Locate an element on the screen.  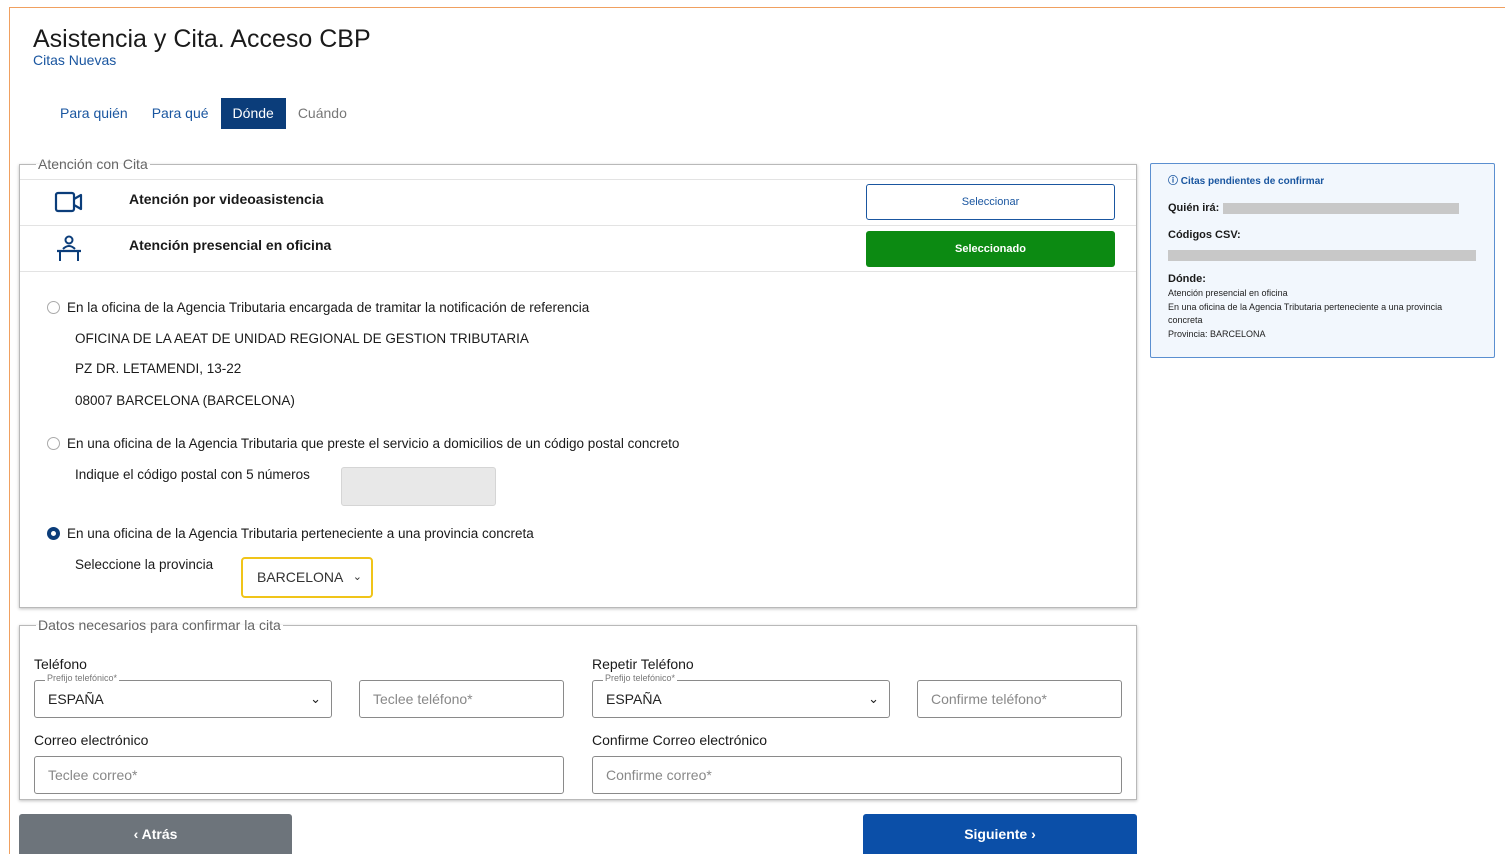
summary-header-text: Citas pendientes de confirmar is located at coordinates (1252, 181).